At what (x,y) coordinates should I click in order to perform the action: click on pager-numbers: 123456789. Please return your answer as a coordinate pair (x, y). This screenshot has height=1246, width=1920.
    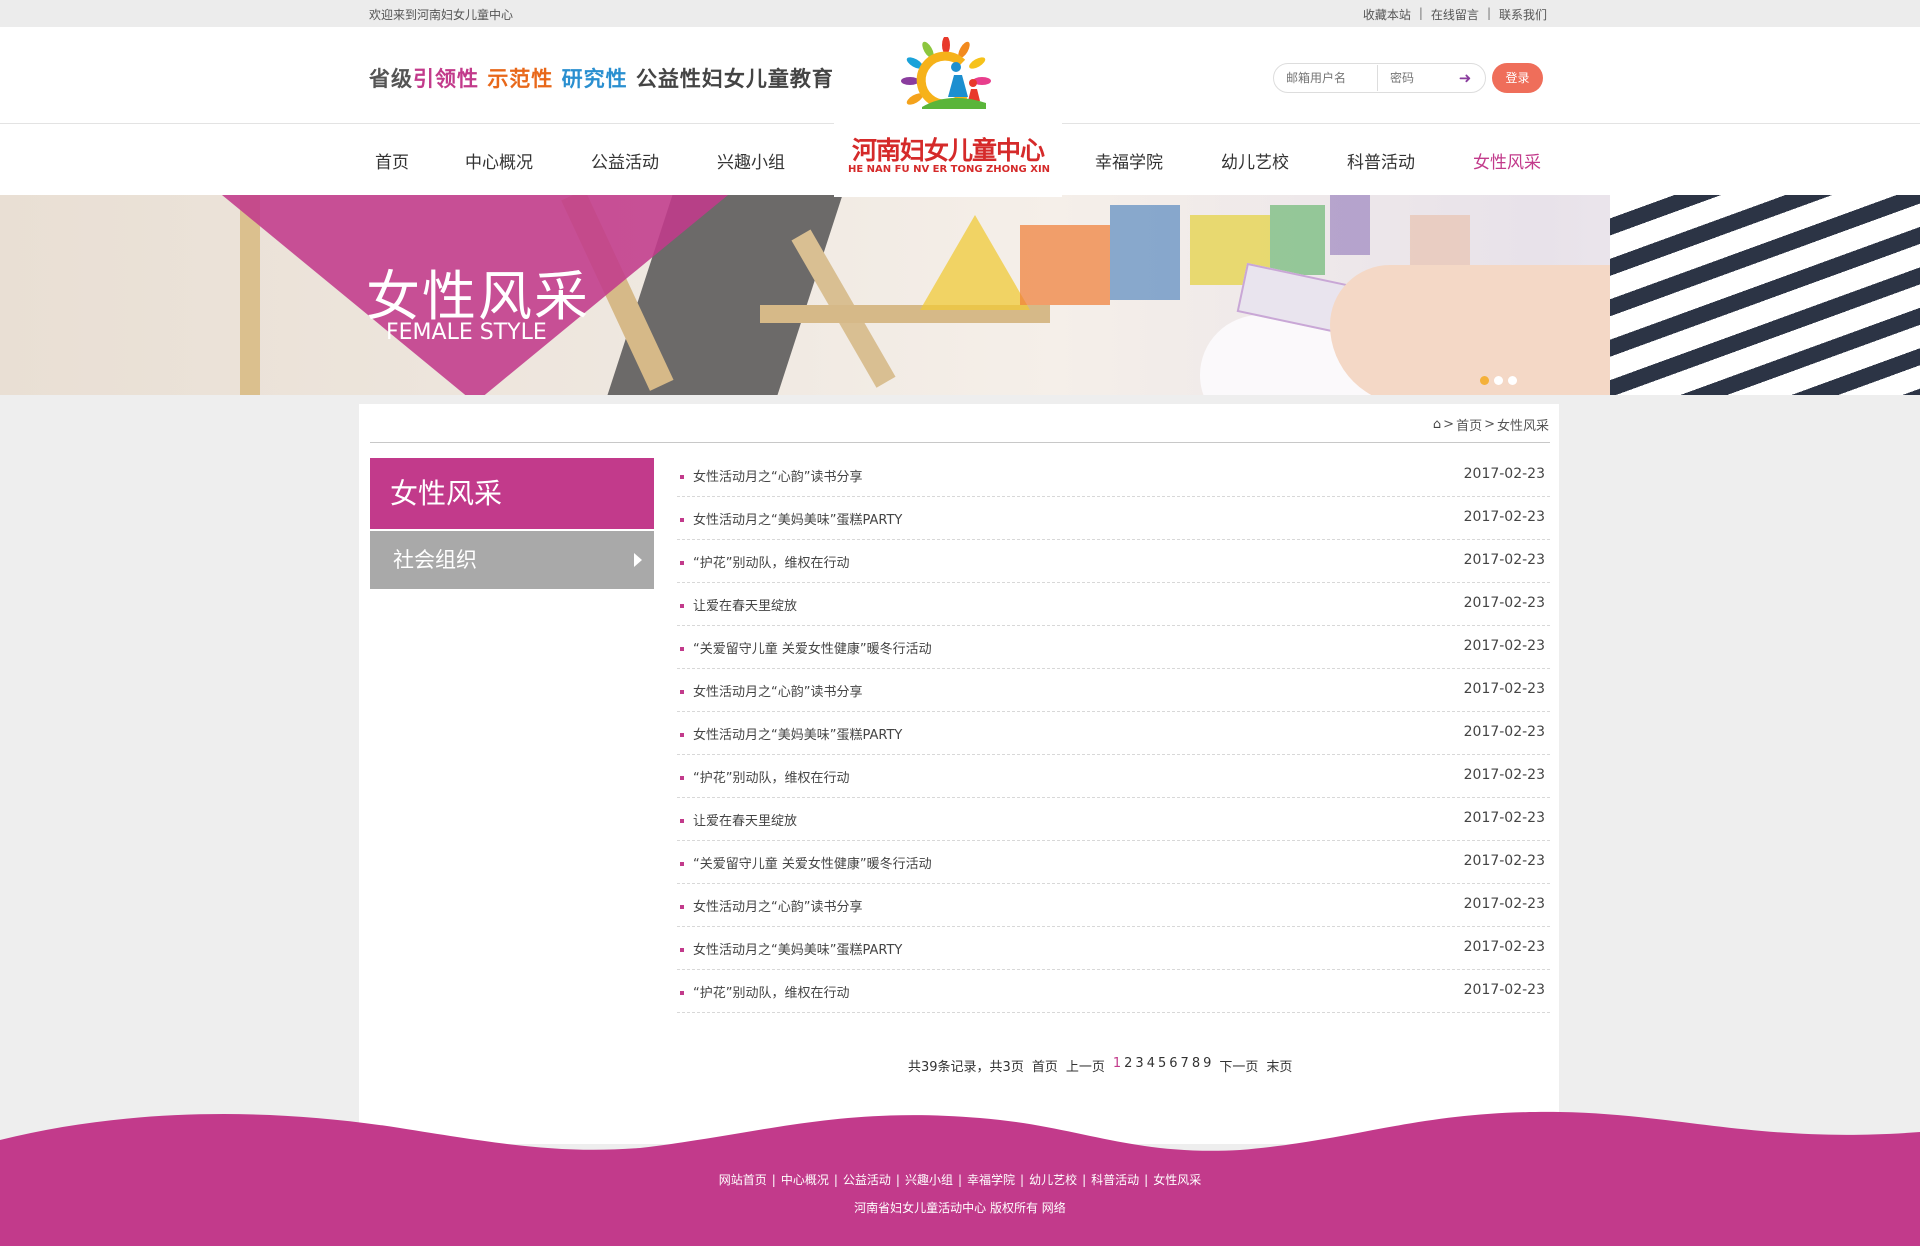
    Looking at the image, I should click on (1162, 1065).